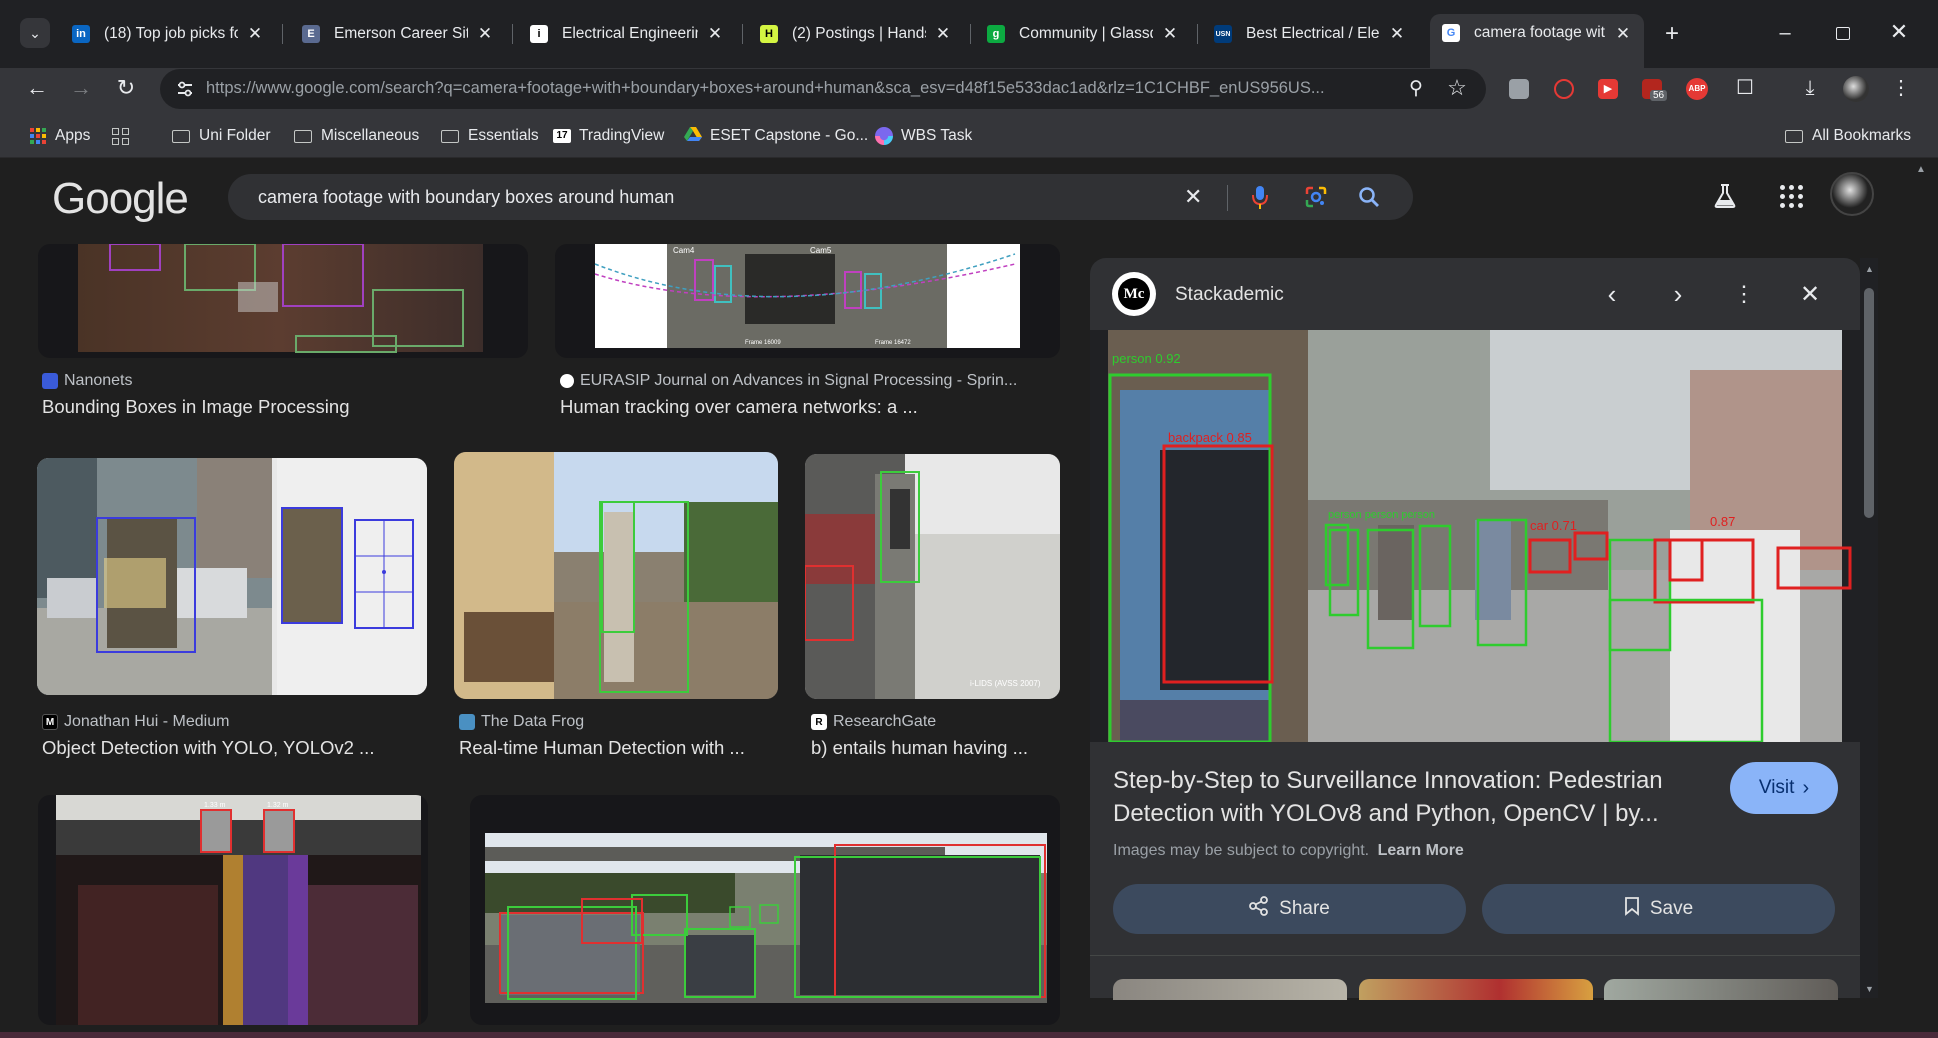 This screenshot has height=1038, width=1938. I want to click on result-image-yolo, so click(232, 576).